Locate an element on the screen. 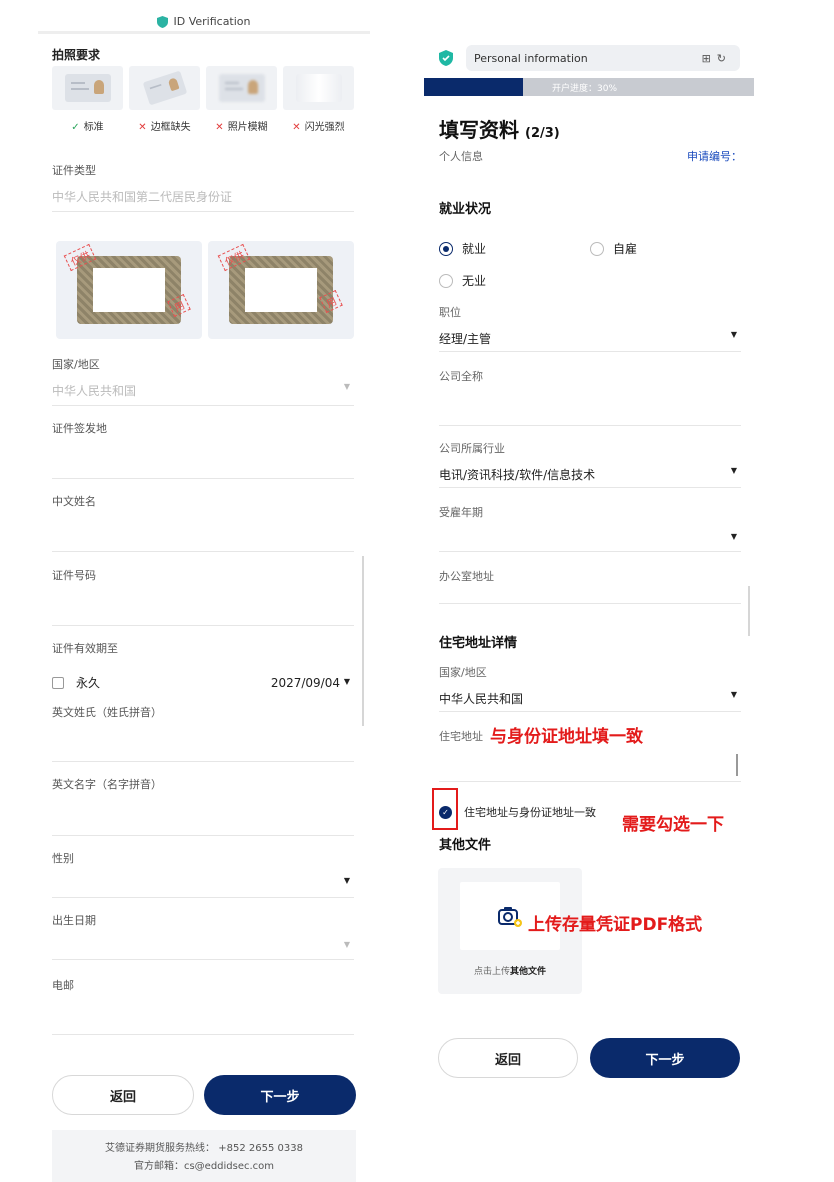 Image resolution: width=834 pixels, height=1182 pixels. chinese-name-label: 中文姓名 is located at coordinates (74, 501).